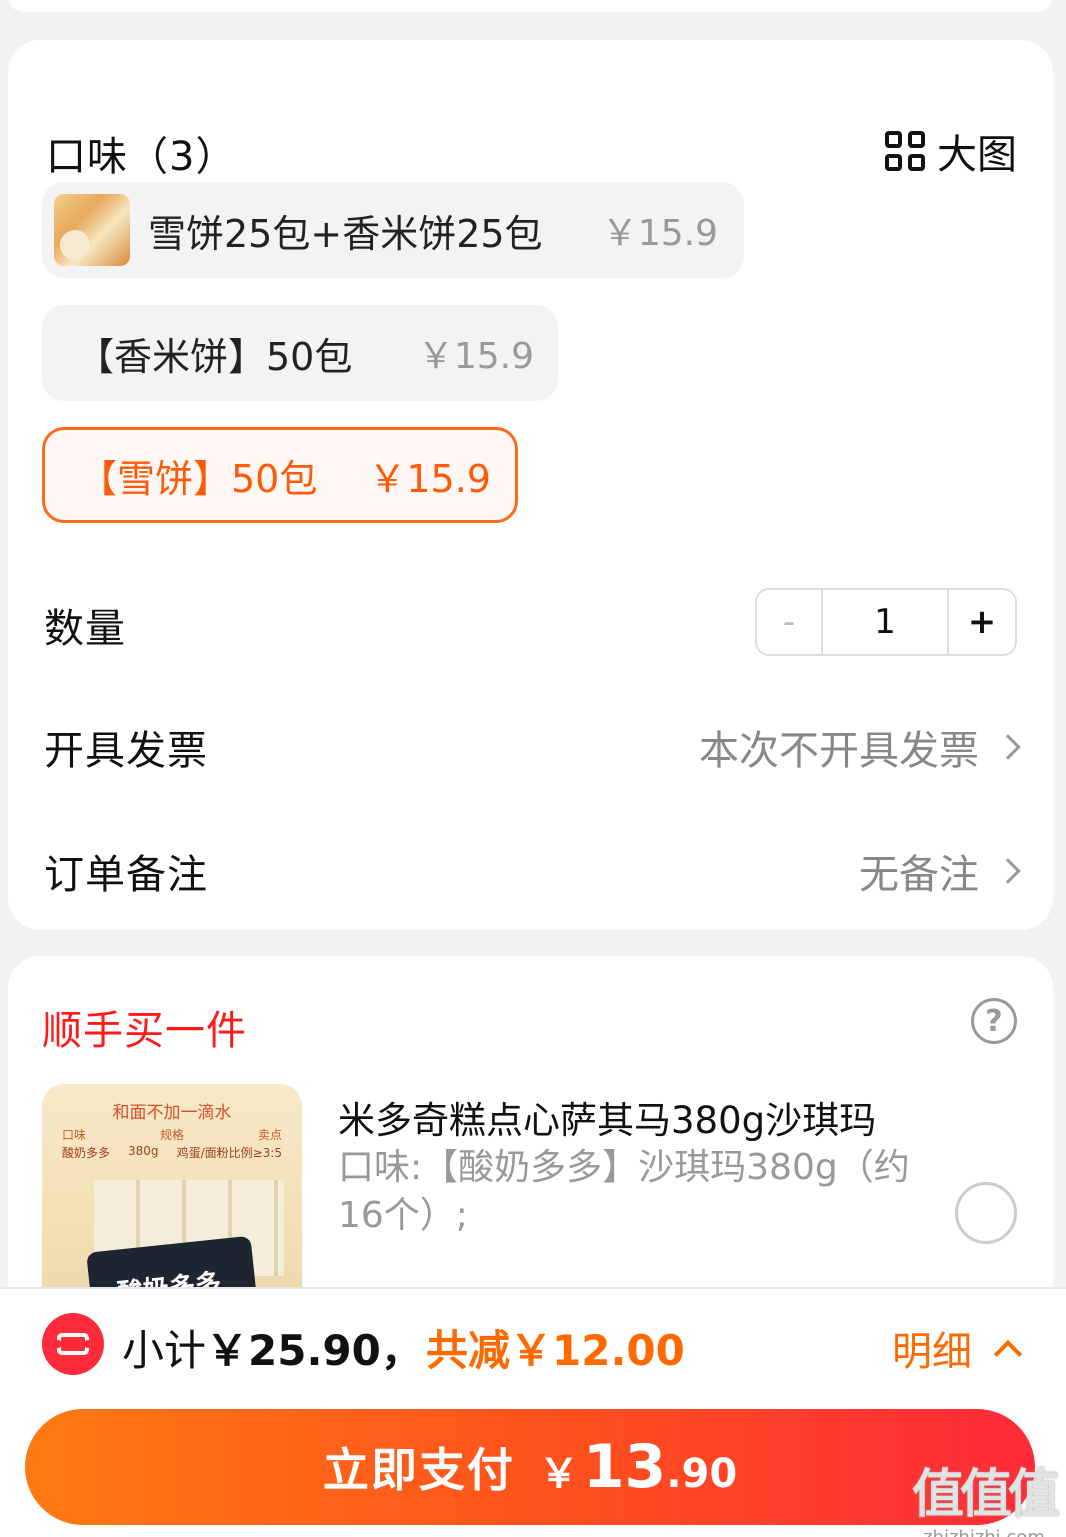  I want to click on help-icon: ?, so click(994, 1021).